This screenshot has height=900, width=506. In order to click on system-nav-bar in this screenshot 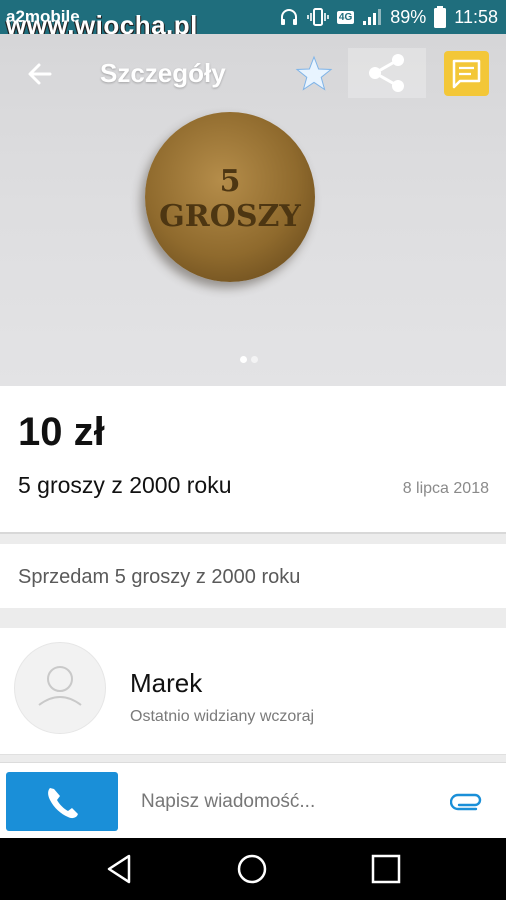, I will do `click(253, 869)`.